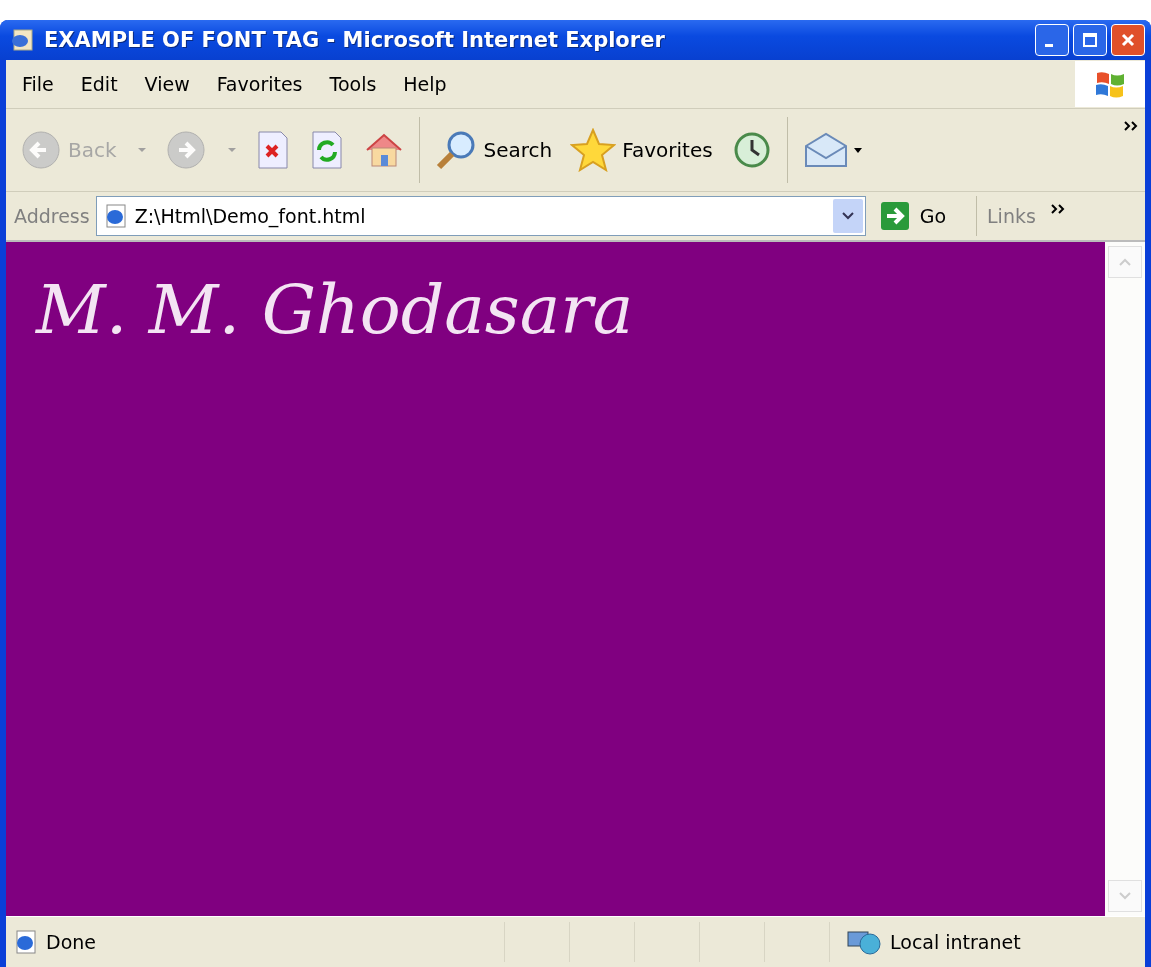  Describe the element at coordinates (71, 942) in the screenshot. I see `status-text: Done` at that location.